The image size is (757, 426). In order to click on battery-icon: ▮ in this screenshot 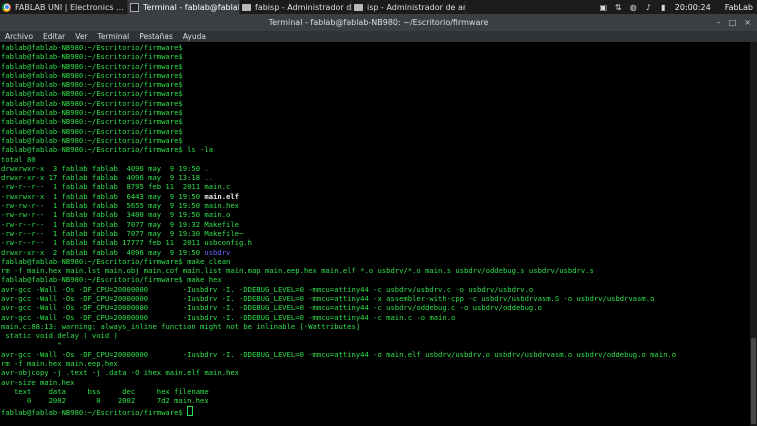, I will do `click(663, 7)`.